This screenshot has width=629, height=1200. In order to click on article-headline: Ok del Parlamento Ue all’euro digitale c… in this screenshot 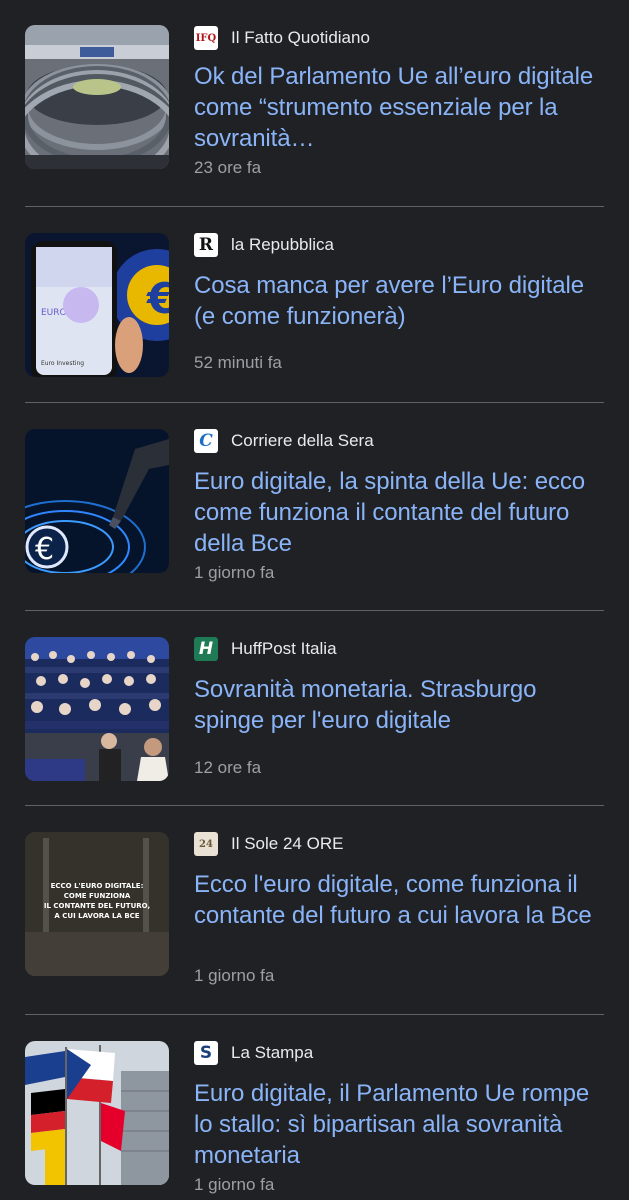, I will do `click(396, 107)`.